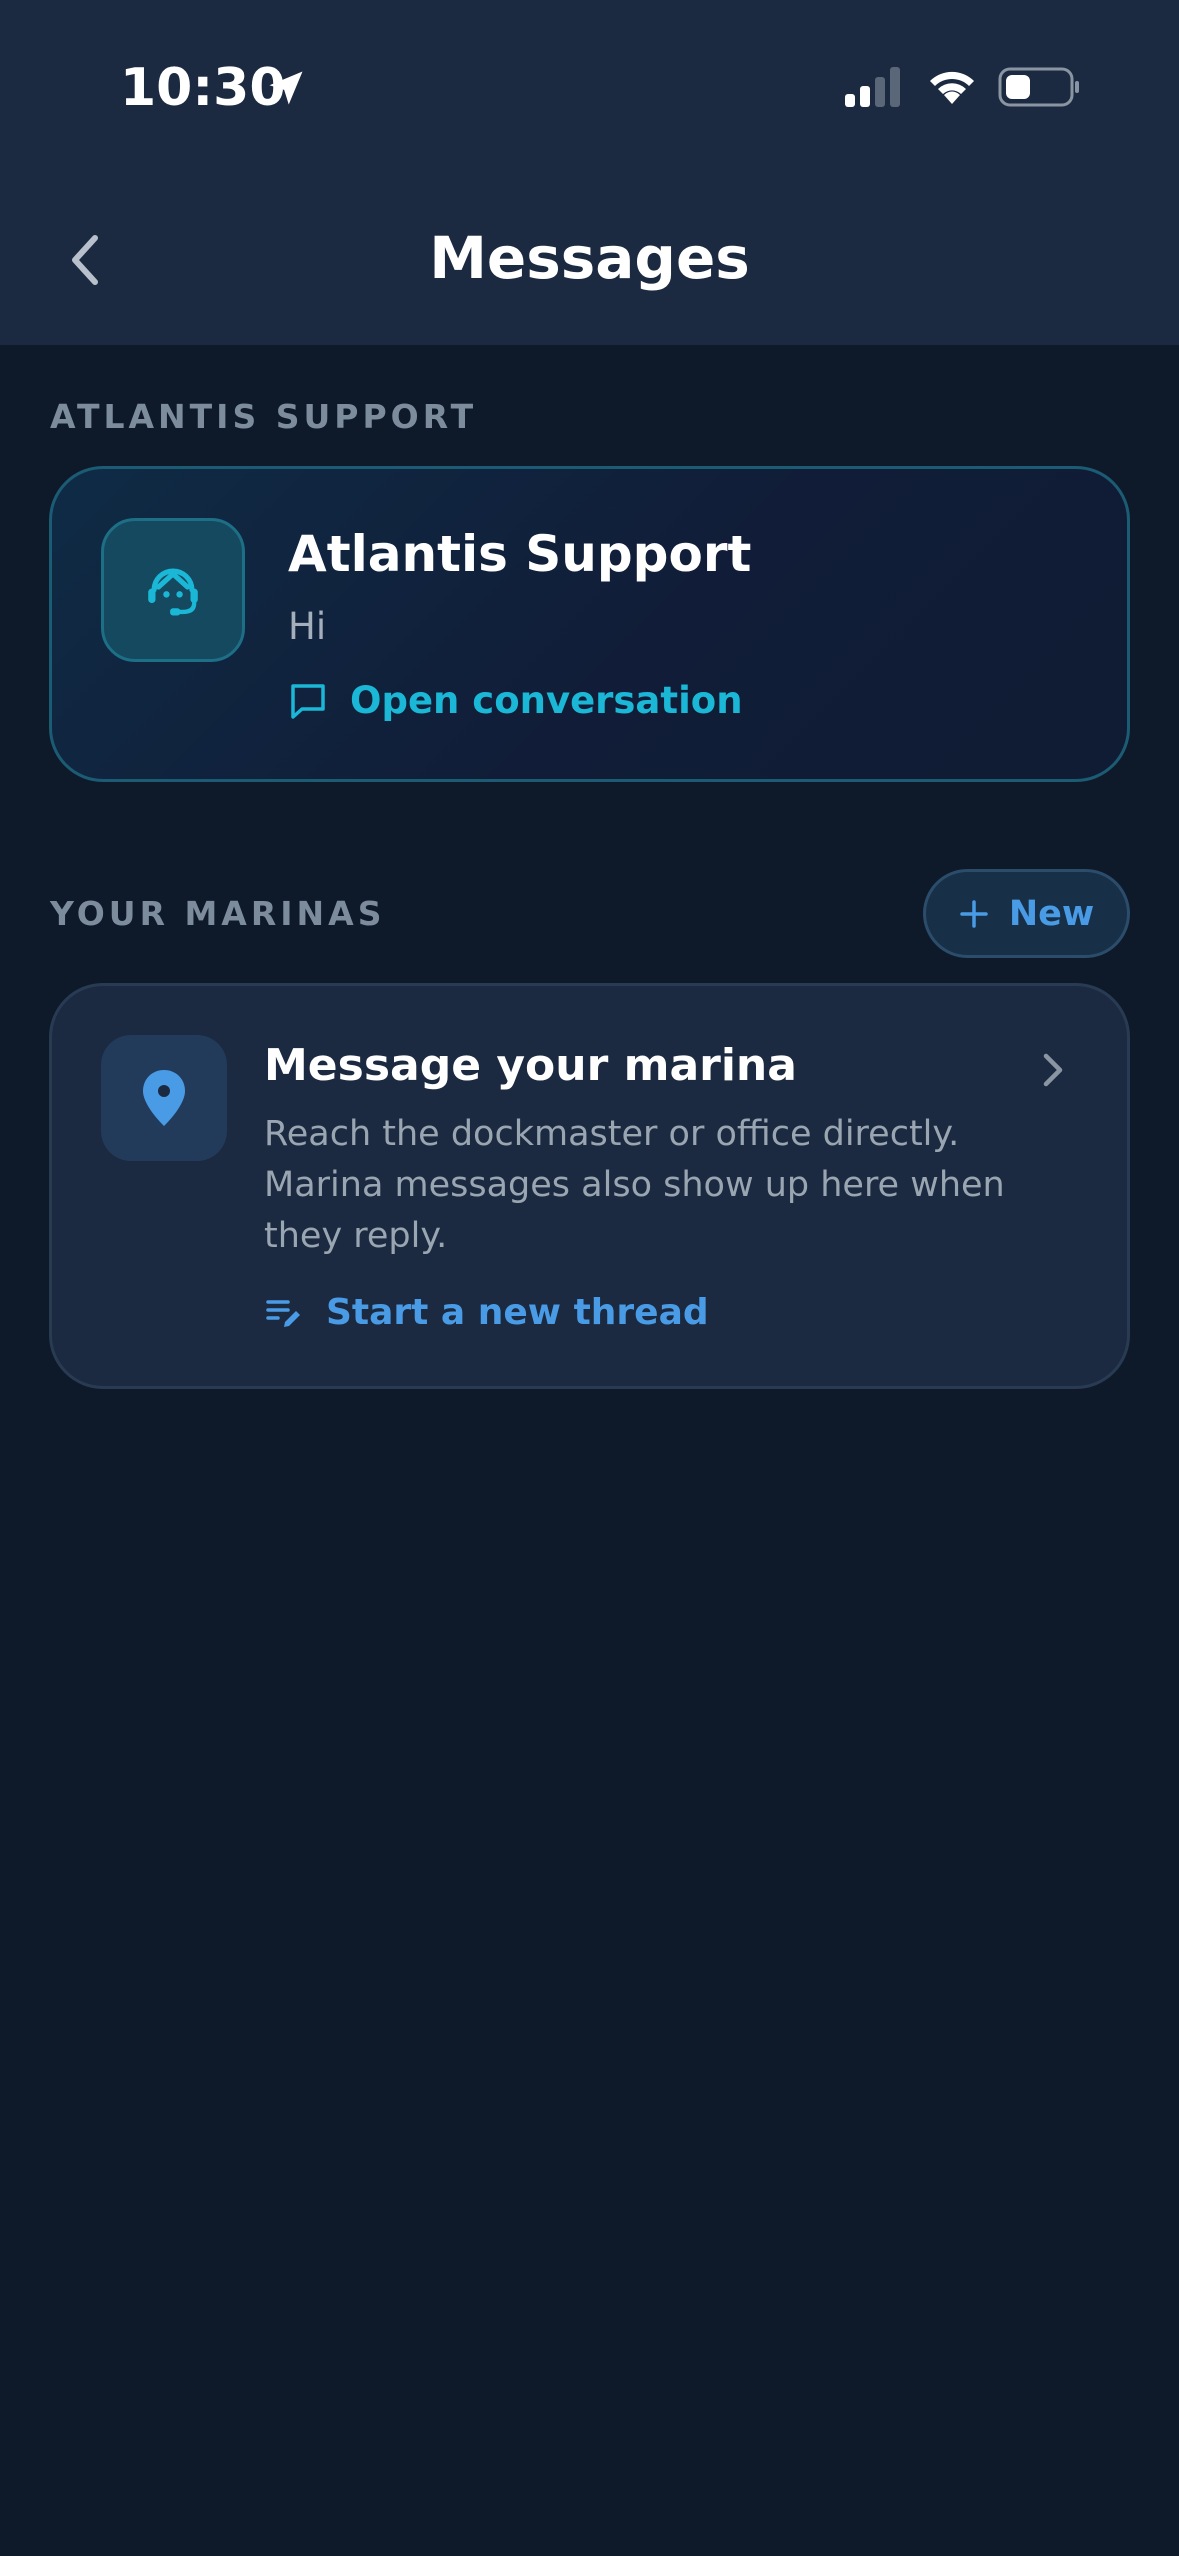  What do you see at coordinates (952, 87) in the screenshot?
I see `wifi-icon` at bounding box center [952, 87].